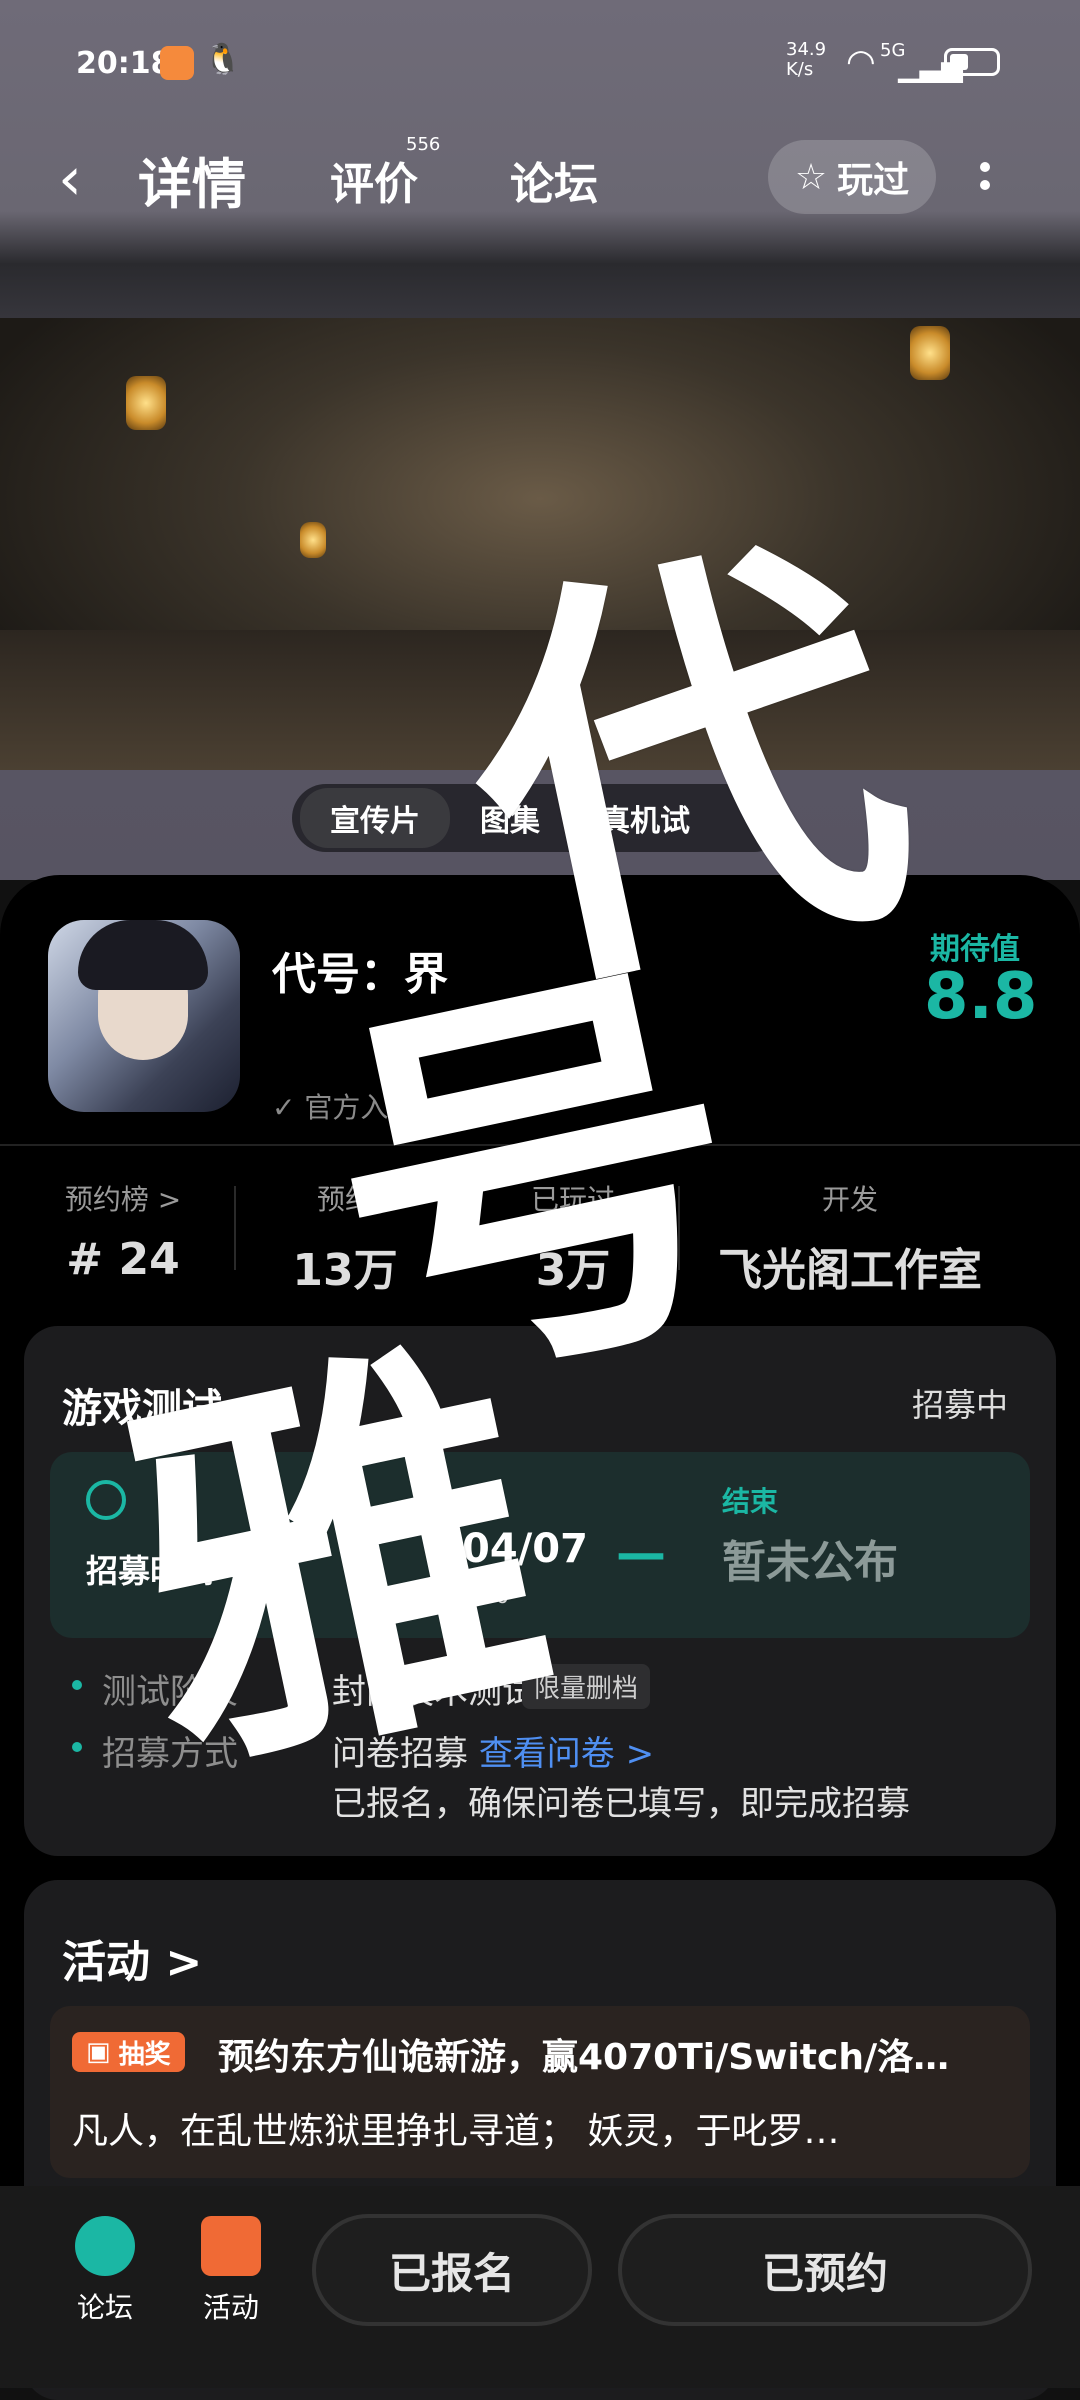 Image resolution: width=1080 pixels, height=2400 pixels. Describe the element at coordinates (750, 1501) in the screenshot. I see `timeline-end-label: 结束` at that location.